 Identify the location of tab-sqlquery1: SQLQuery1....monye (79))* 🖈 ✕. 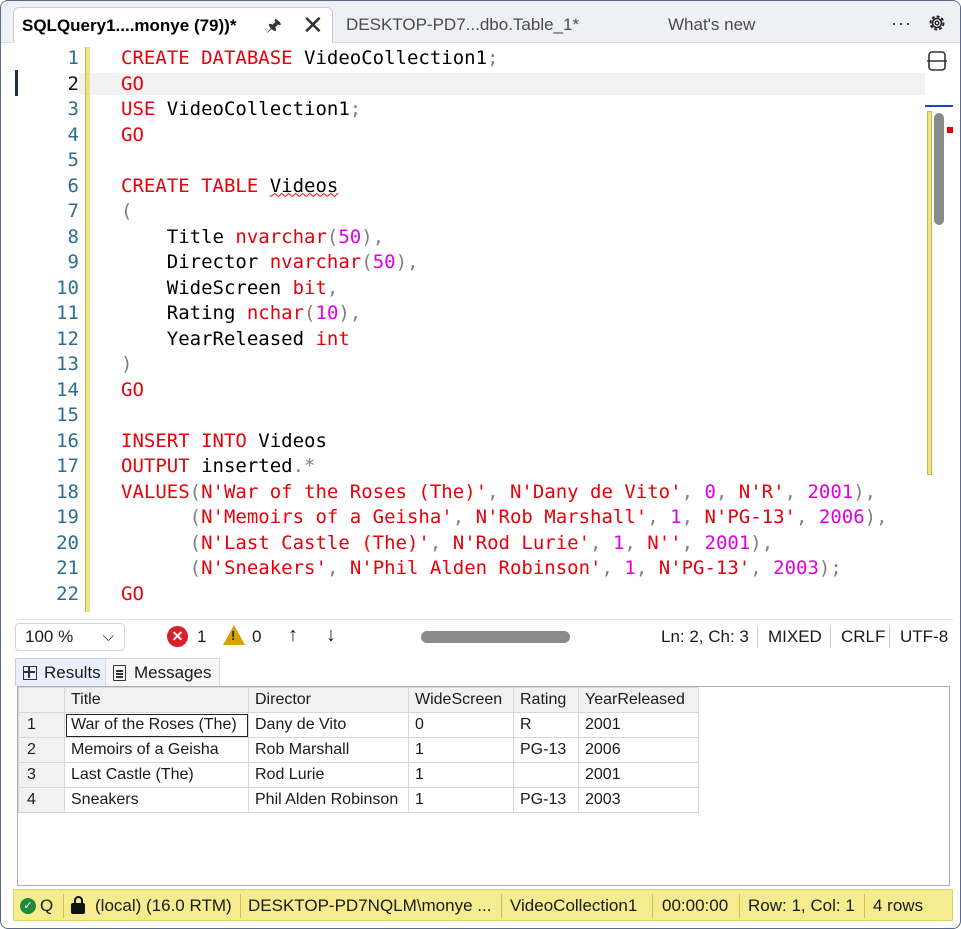
(173, 25).